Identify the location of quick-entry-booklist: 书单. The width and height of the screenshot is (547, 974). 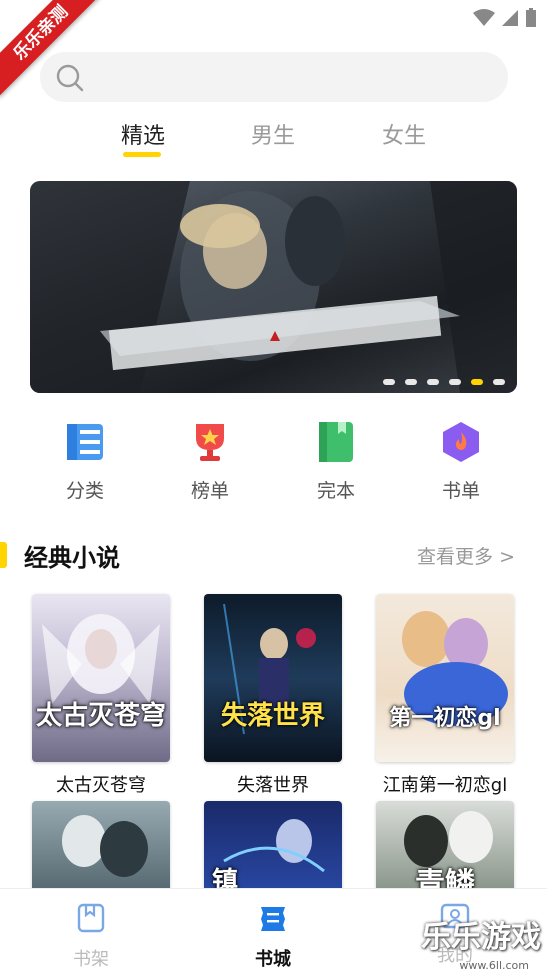
(461, 461).